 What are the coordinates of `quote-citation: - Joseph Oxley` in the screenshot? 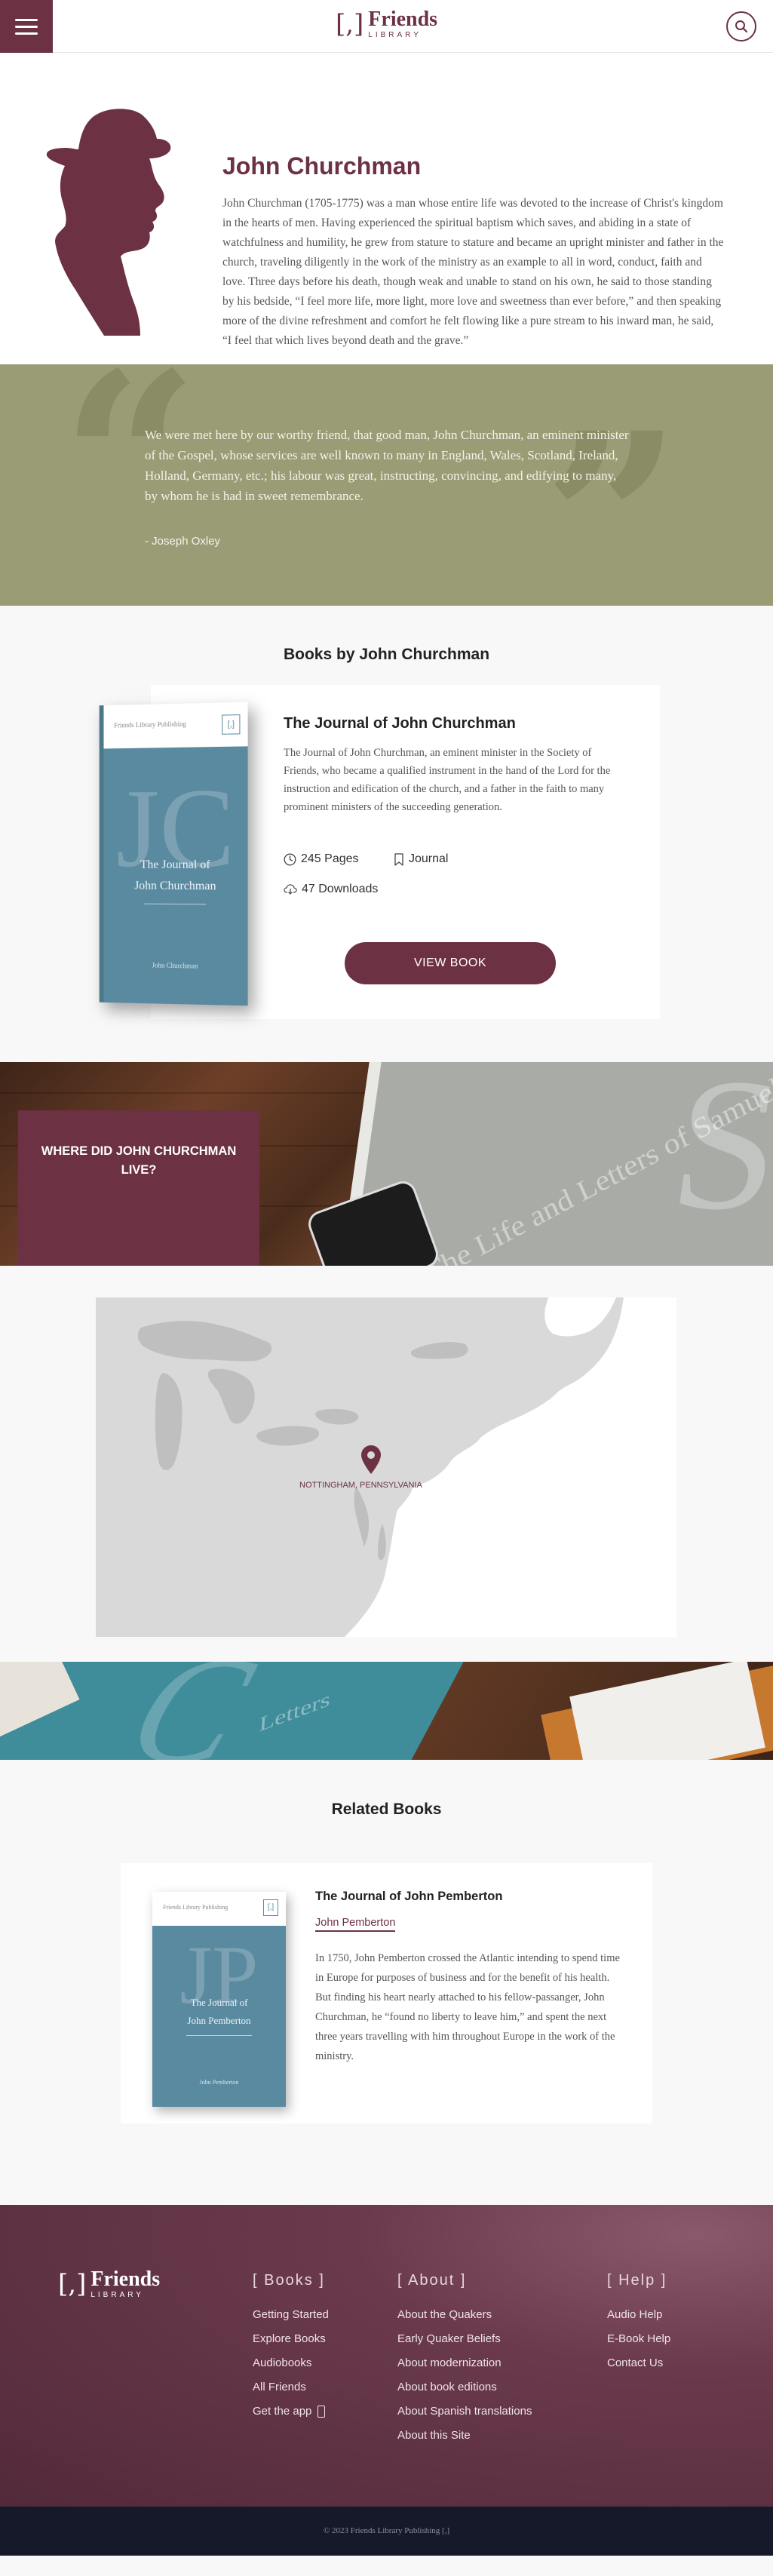 It's located at (183, 541).